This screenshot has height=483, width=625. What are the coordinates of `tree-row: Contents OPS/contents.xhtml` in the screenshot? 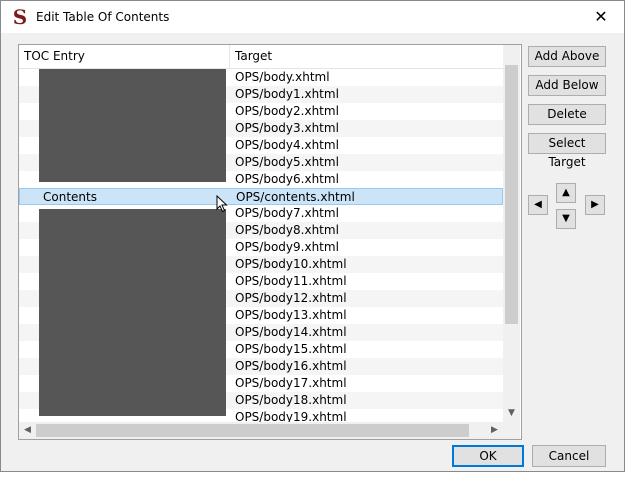 It's located at (261, 196).